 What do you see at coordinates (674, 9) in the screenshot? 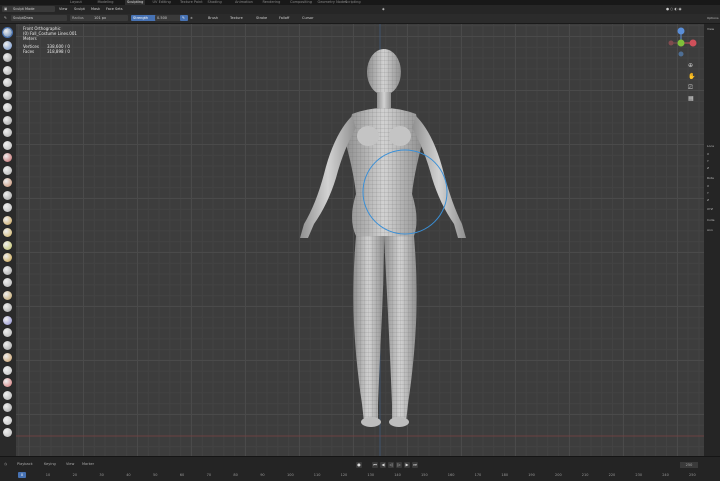
I see `viewport-shading-icon: ● ○ ◐ ◉` at bounding box center [674, 9].